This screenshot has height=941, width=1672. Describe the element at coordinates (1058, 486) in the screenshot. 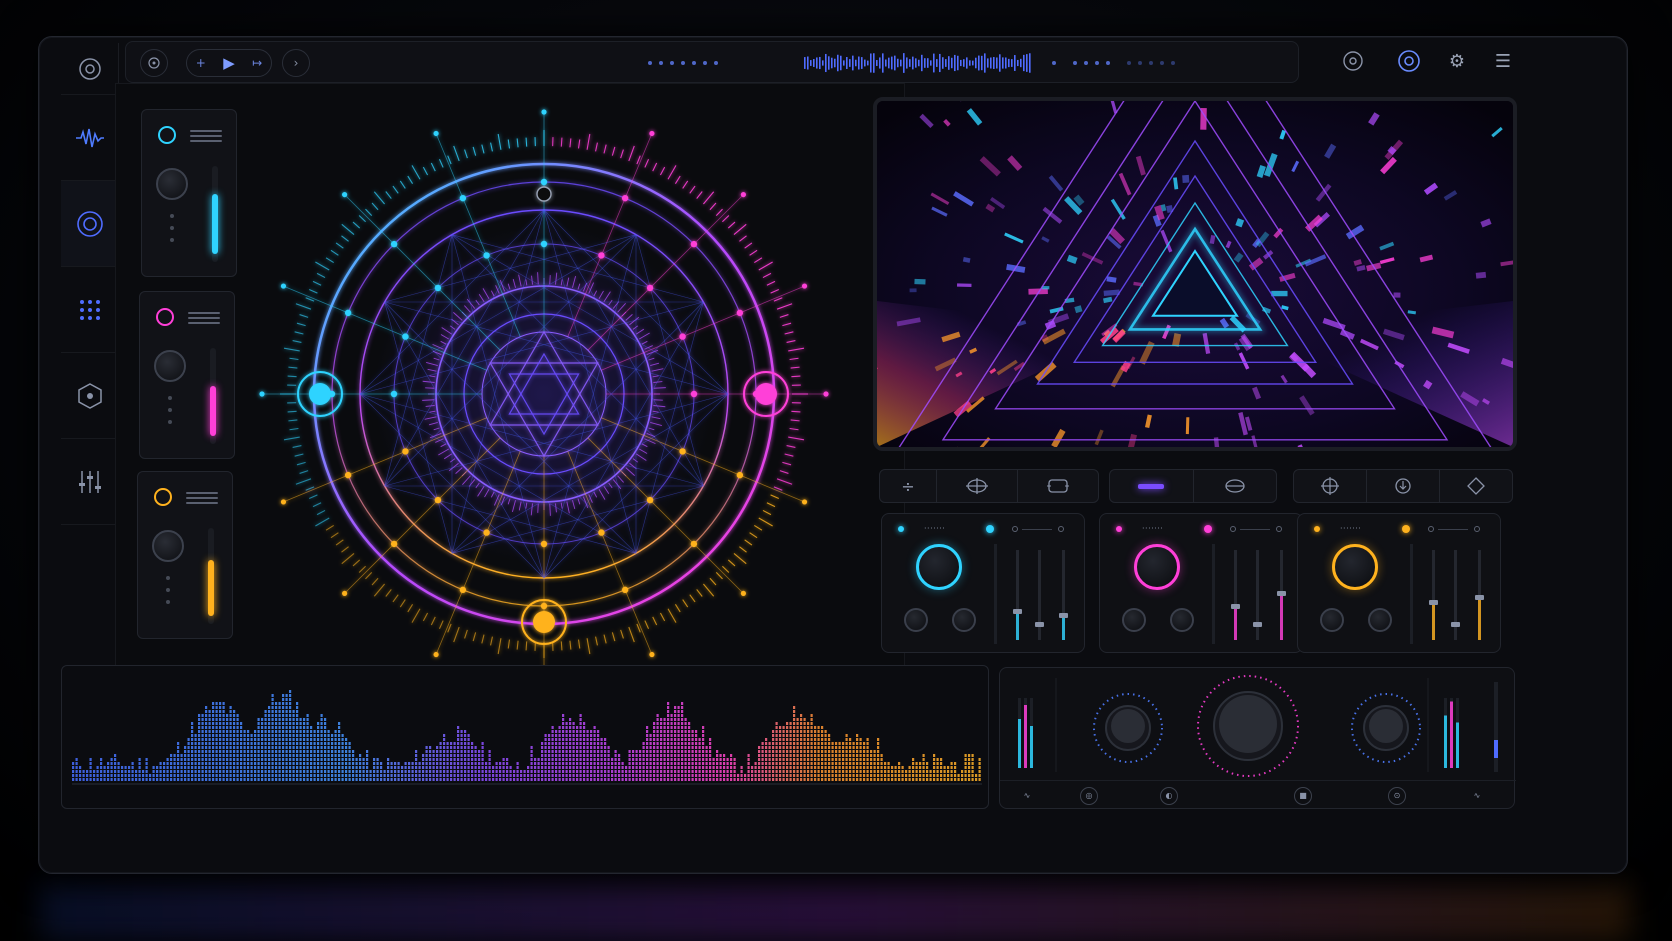

I see `frame-button` at that location.